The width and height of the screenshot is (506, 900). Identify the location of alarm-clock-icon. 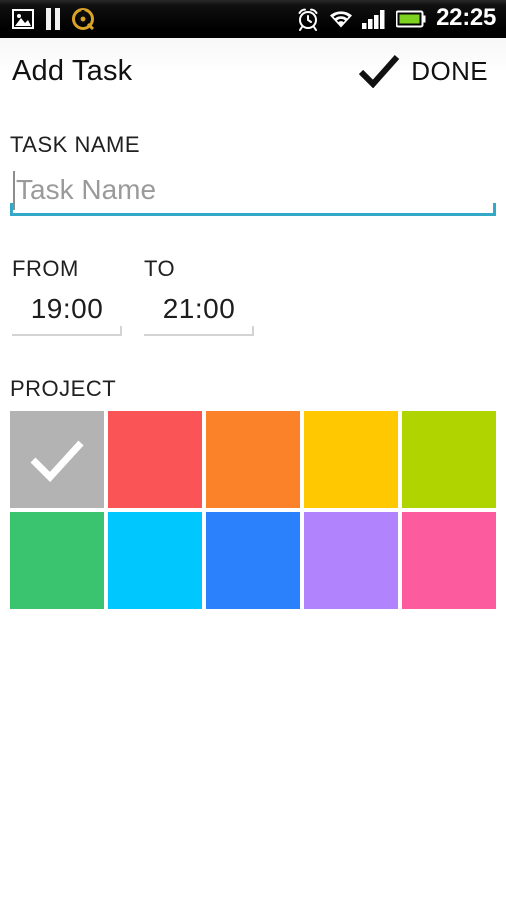
(308, 19).